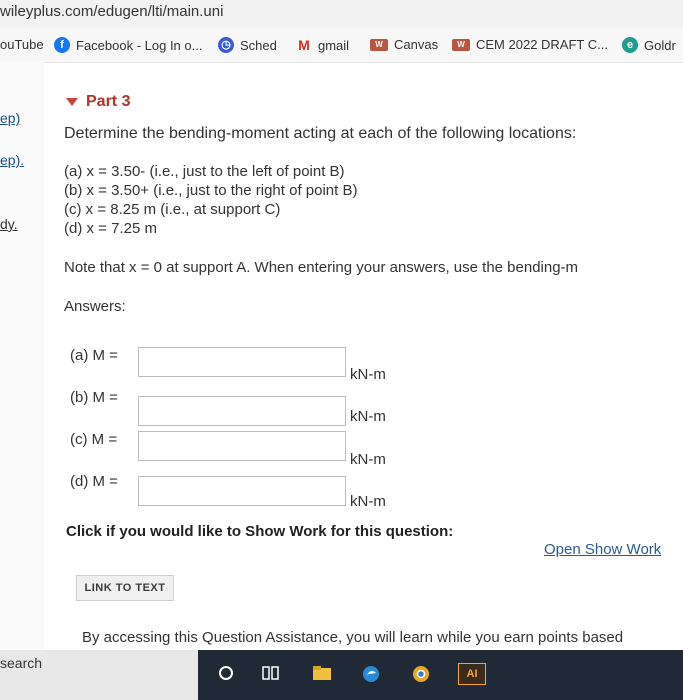 The width and height of the screenshot is (683, 700). Describe the element at coordinates (108, 101) in the screenshot. I see `part-title: Part 3` at that location.